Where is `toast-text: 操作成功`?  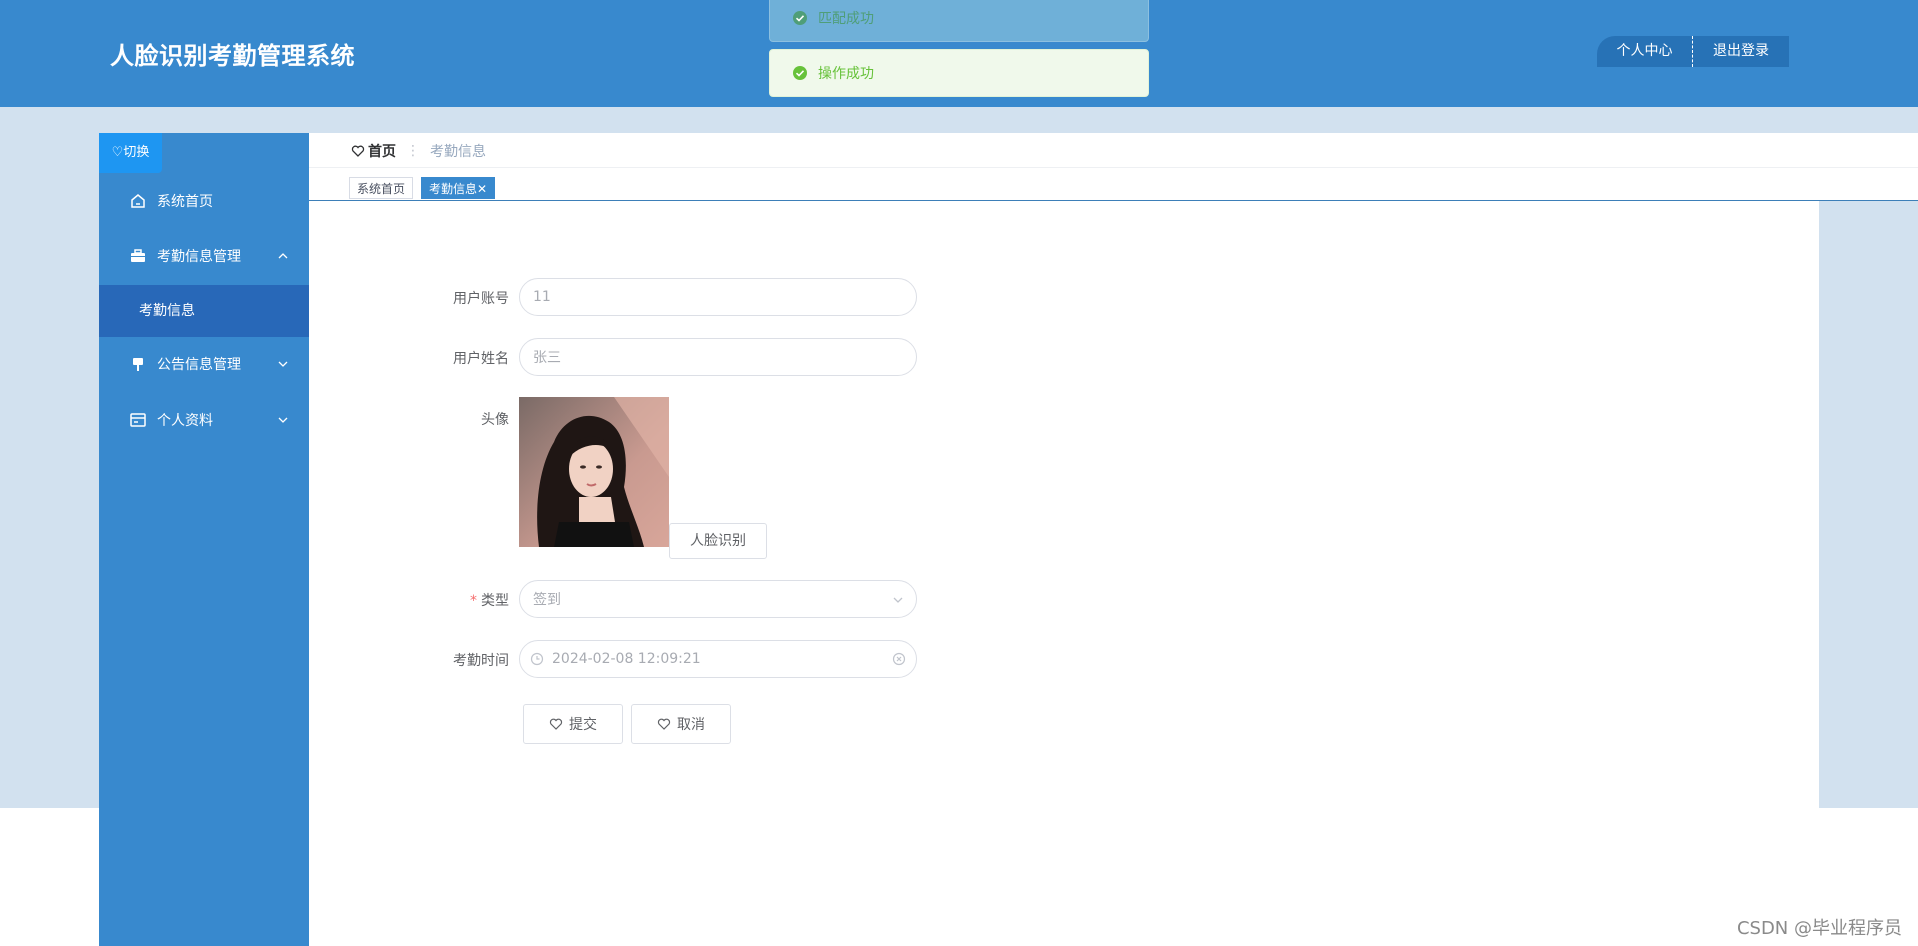
toast-text: 操作成功 is located at coordinates (846, 74).